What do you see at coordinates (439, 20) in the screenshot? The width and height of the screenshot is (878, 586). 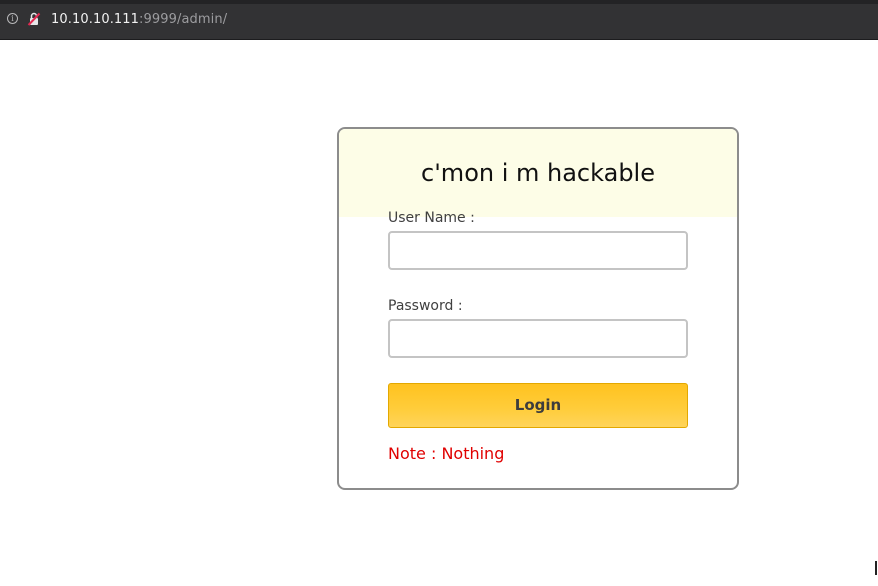 I see `browser-address-bar: i 10.10.10.111:9999/admin/` at bounding box center [439, 20].